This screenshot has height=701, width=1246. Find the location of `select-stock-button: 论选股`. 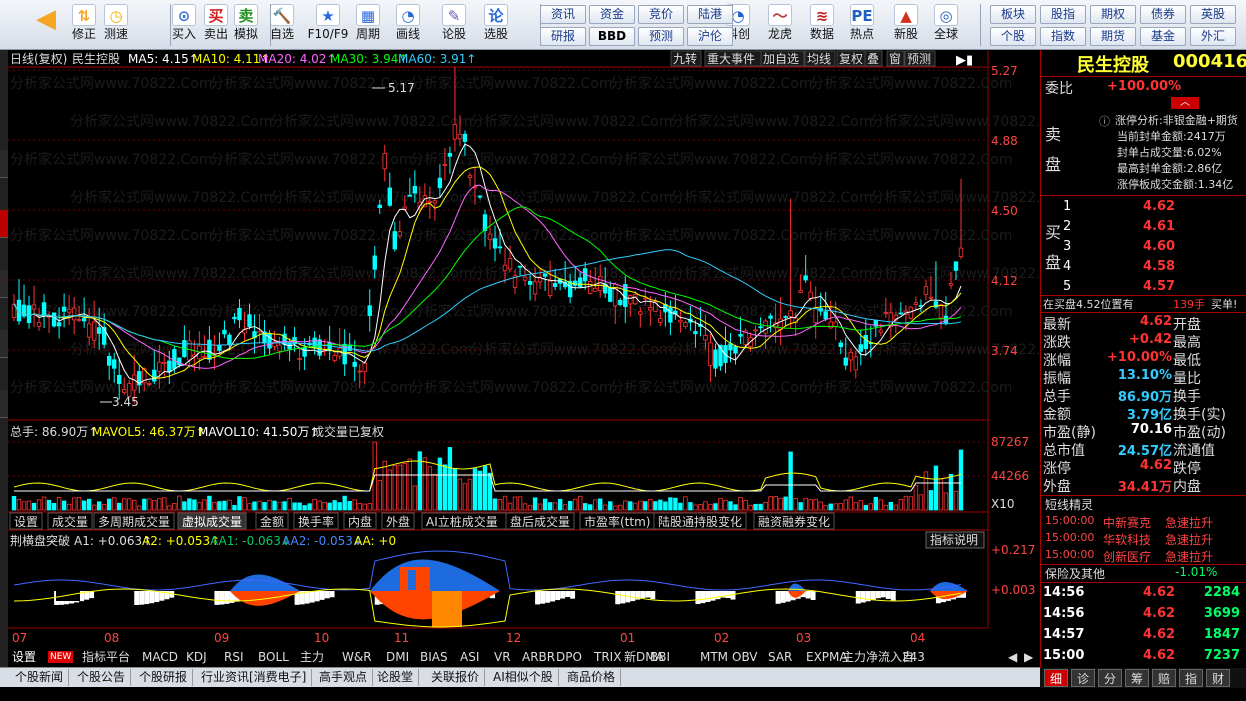

select-stock-button: 论选股 is located at coordinates (496, 25).